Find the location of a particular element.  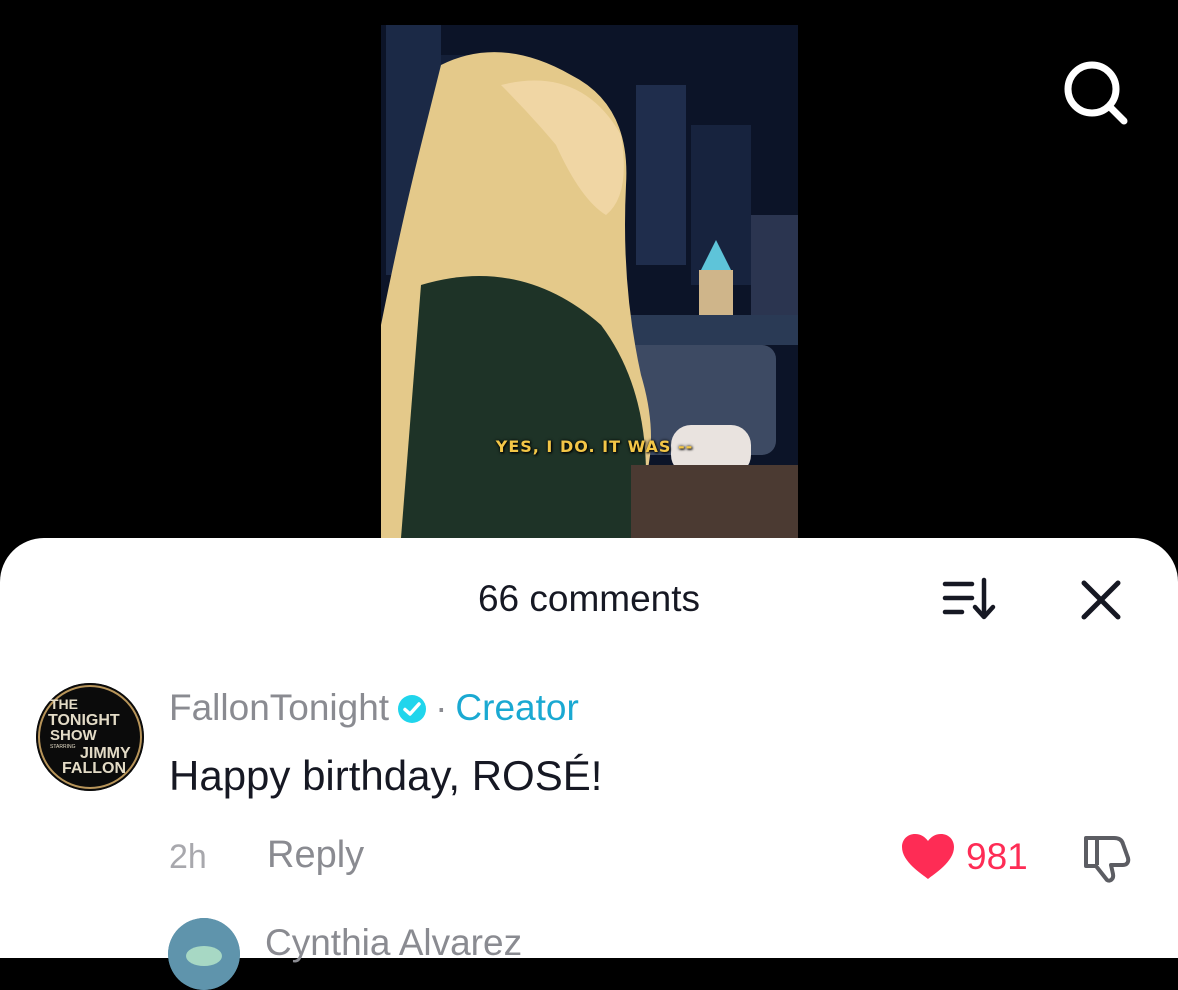

like-count: 981 is located at coordinates (997, 856).